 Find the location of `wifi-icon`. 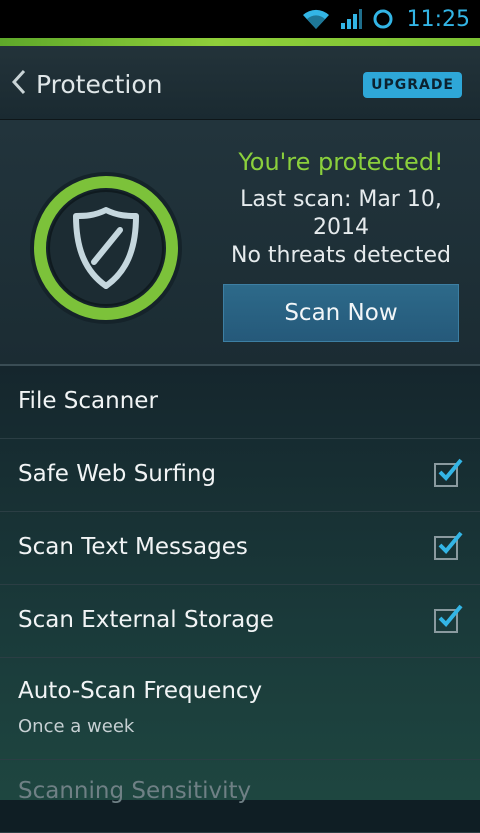

wifi-icon is located at coordinates (316, 19).